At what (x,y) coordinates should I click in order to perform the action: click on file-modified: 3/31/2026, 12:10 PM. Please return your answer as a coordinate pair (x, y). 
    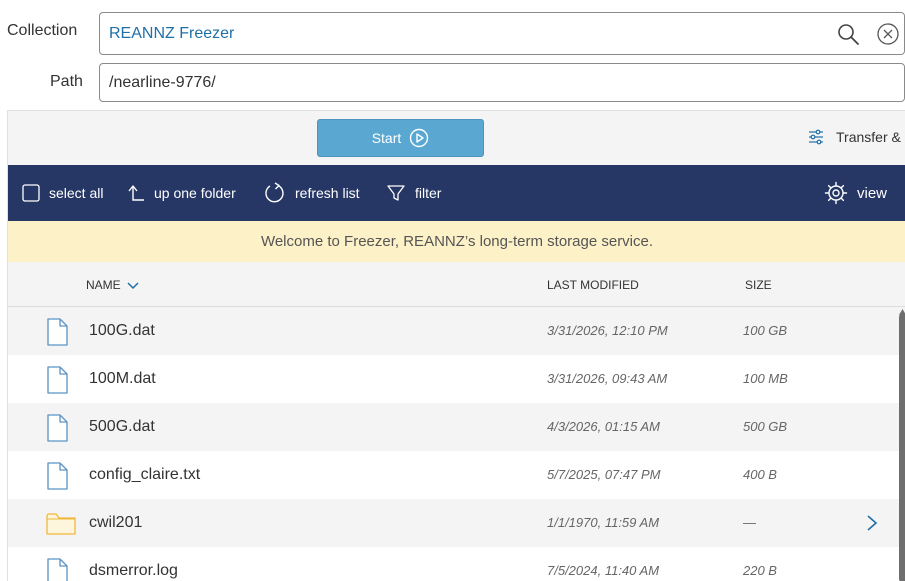
    Looking at the image, I should click on (607, 330).